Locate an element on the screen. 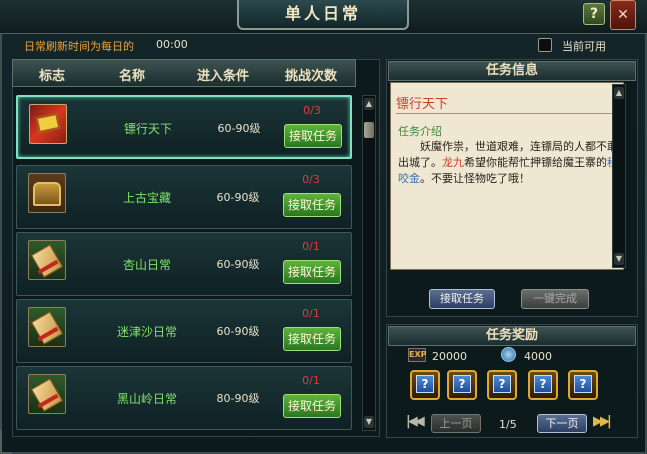 The width and height of the screenshot is (647, 454). close-button: ✕ is located at coordinates (623, 15).